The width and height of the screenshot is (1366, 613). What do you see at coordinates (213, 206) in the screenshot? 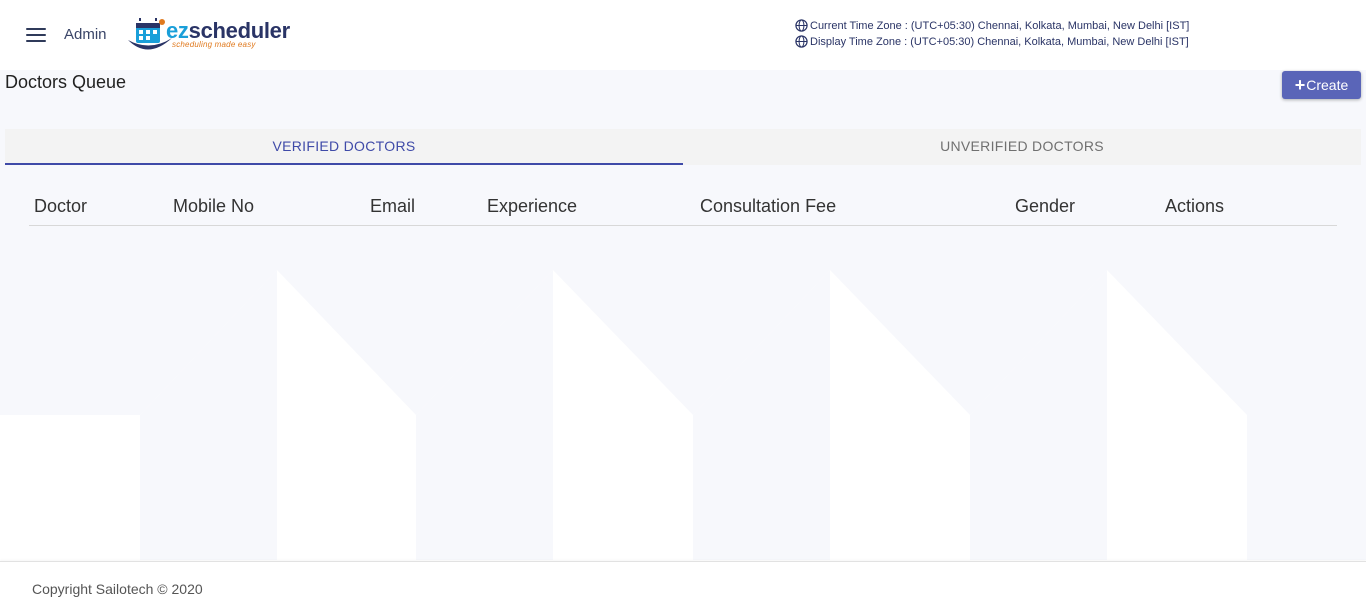
I see `column-header-mobile-no: Mobile No` at bounding box center [213, 206].